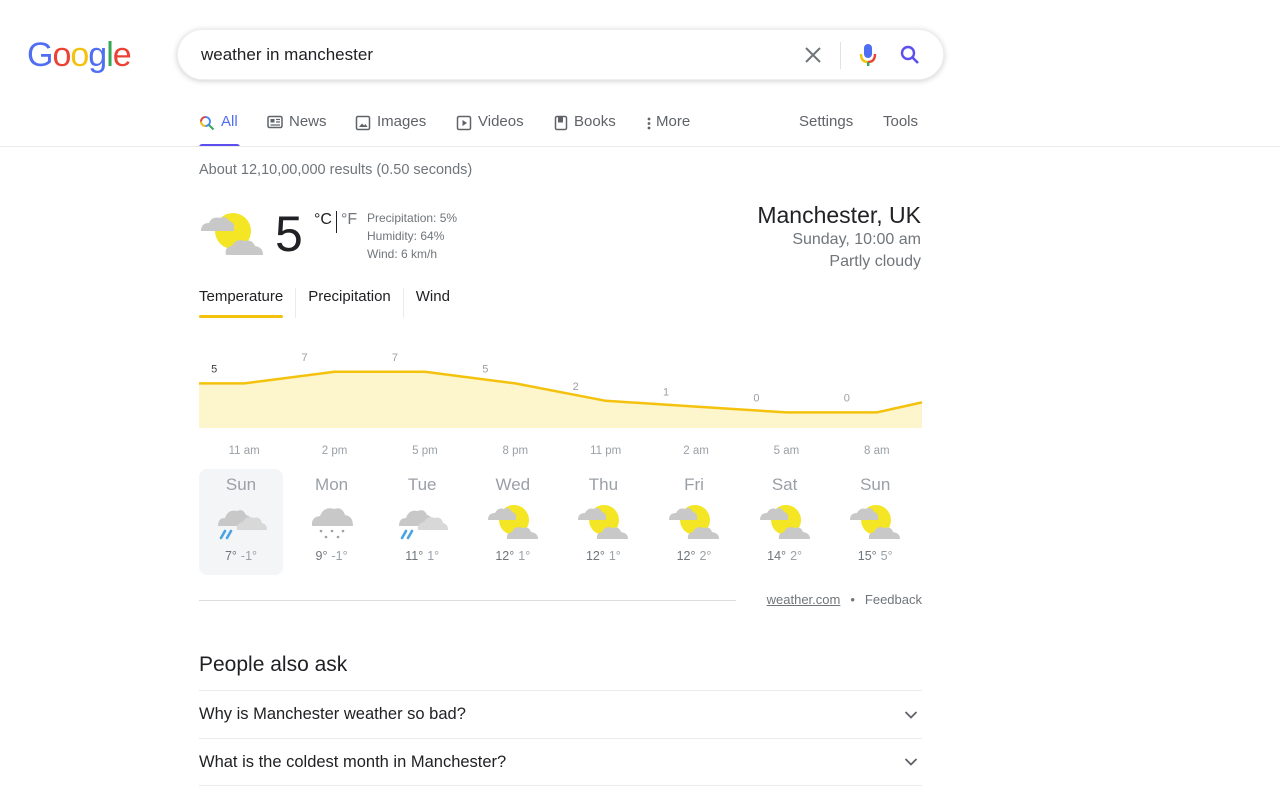  I want to click on chart-x-tick-label: 5 am, so click(787, 451).